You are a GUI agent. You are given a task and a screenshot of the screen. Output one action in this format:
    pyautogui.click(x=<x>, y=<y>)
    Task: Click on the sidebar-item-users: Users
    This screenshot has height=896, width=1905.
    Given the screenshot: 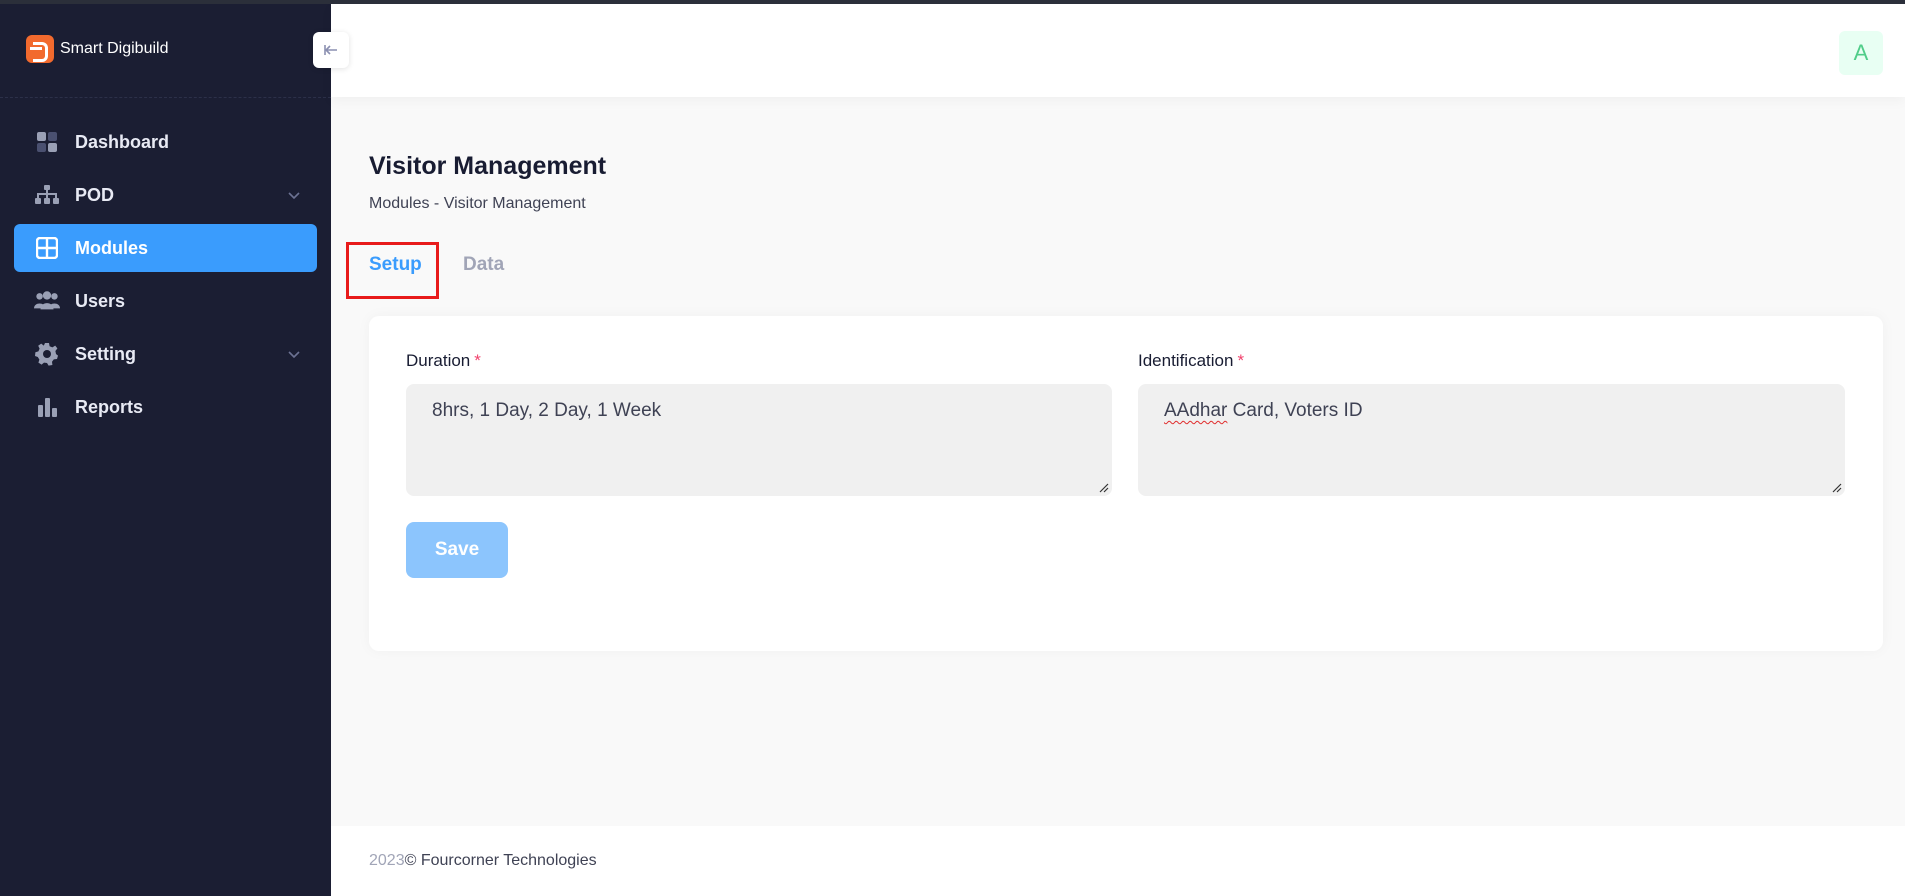 What is the action you would take?
    pyautogui.click(x=165, y=301)
    